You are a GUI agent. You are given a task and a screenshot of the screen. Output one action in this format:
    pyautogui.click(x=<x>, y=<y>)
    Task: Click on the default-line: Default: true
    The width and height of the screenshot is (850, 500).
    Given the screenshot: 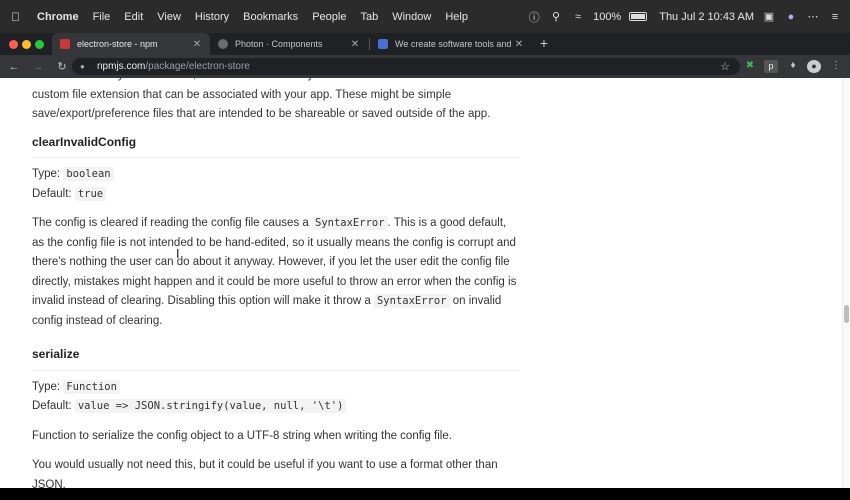 What is the action you would take?
    pyautogui.click(x=275, y=195)
    